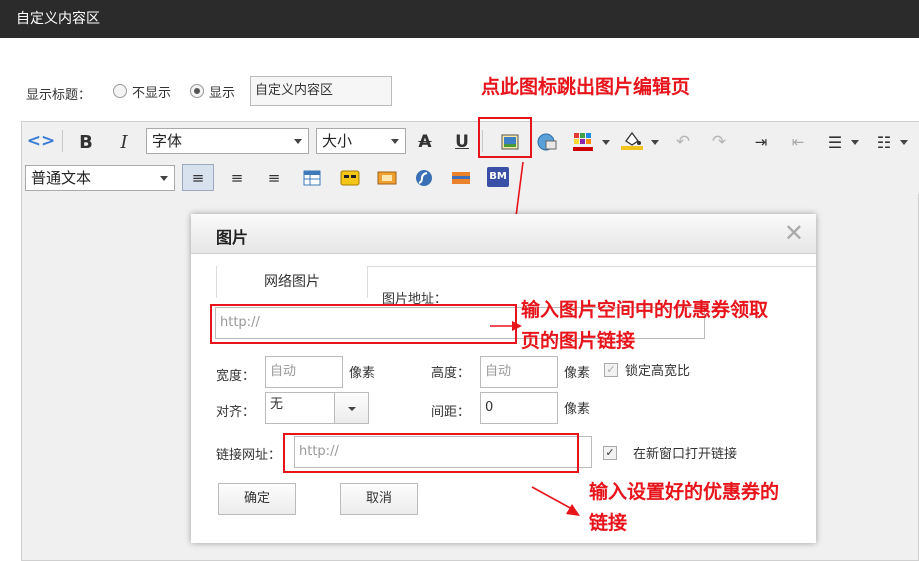  Describe the element at coordinates (237, 178) in the screenshot. I see `align-center-icon: ≡` at that location.